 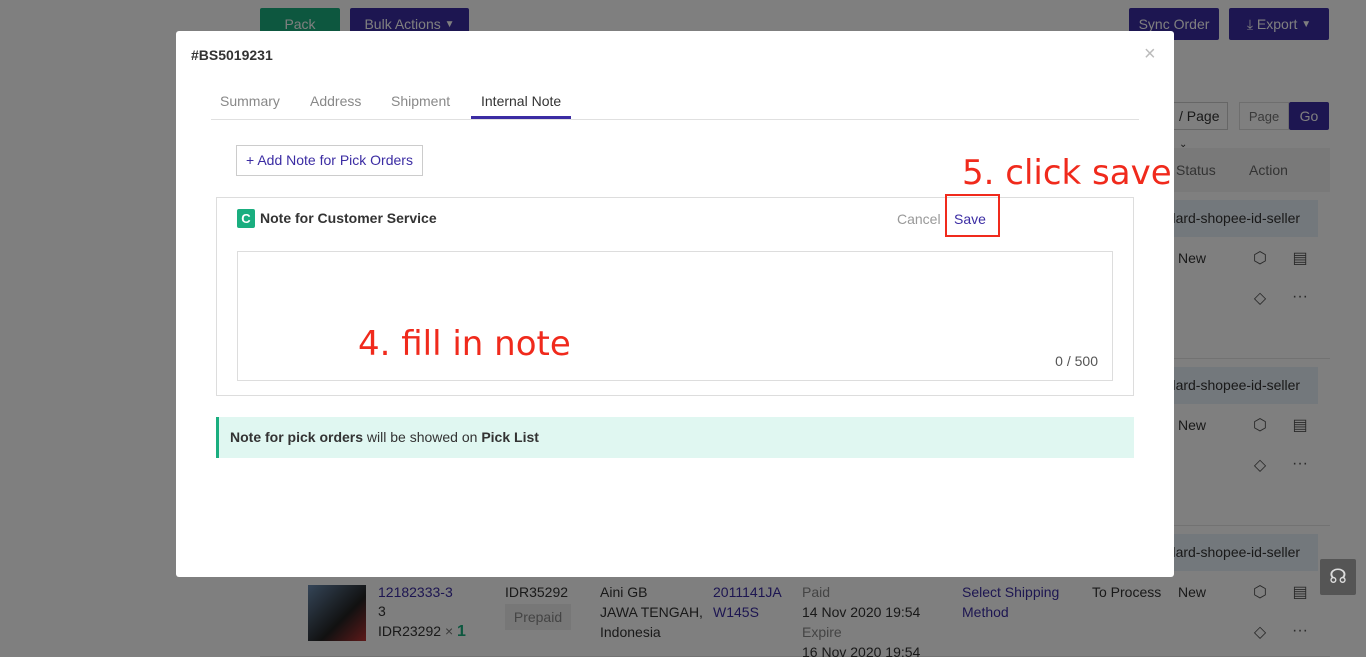 I want to click on tab-internal-note: Internal Note, so click(x=521, y=101).